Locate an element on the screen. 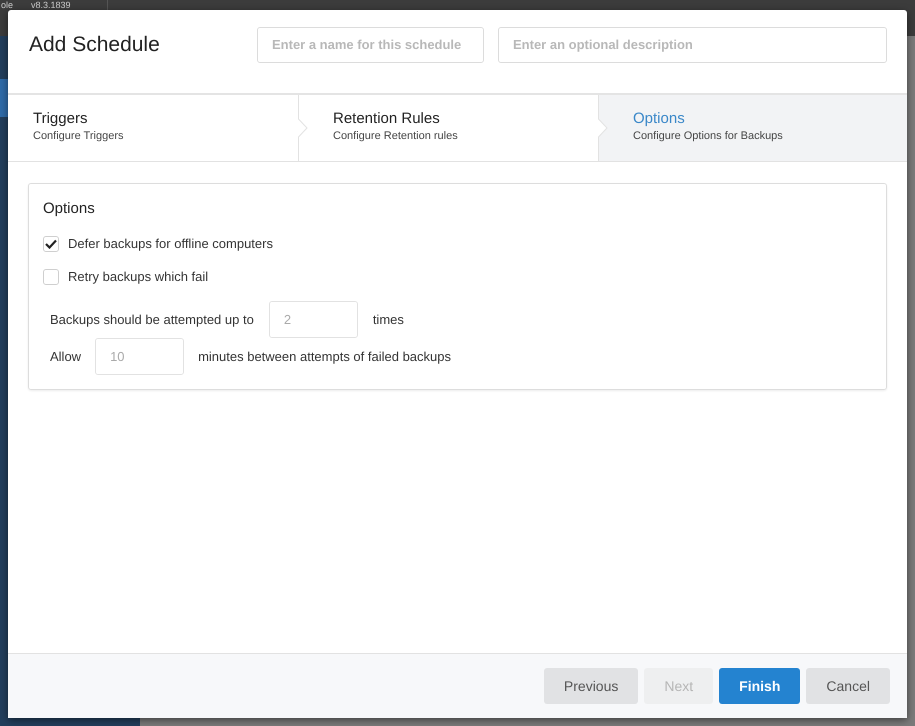 The height and width of the screenshot is (726, 915). version-label: v8.3.1839 is located at coordinates (51, 5).